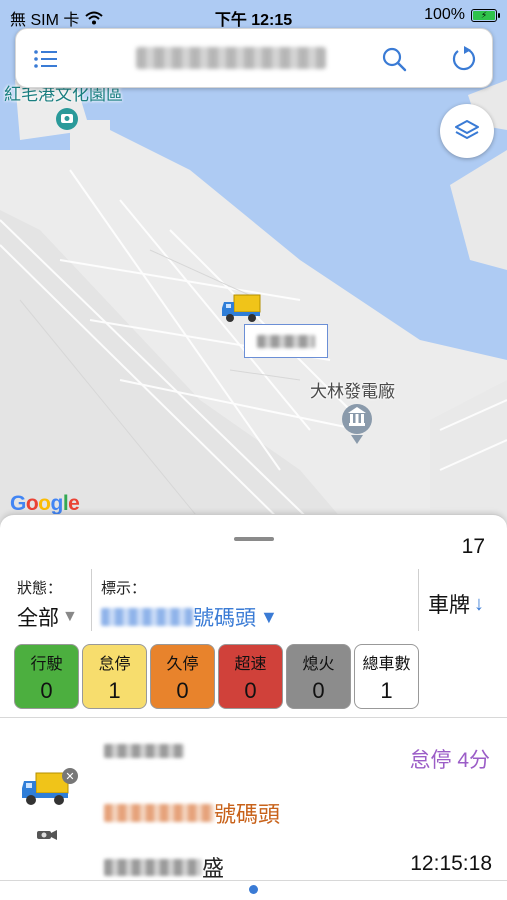 The width and height of the screenshot is (507, 900). What do you see at coordinates (247, 814) in the screenshot?
I see `vehicle-mark-suffix: 號碼頭` at bounding box center [247, 814].